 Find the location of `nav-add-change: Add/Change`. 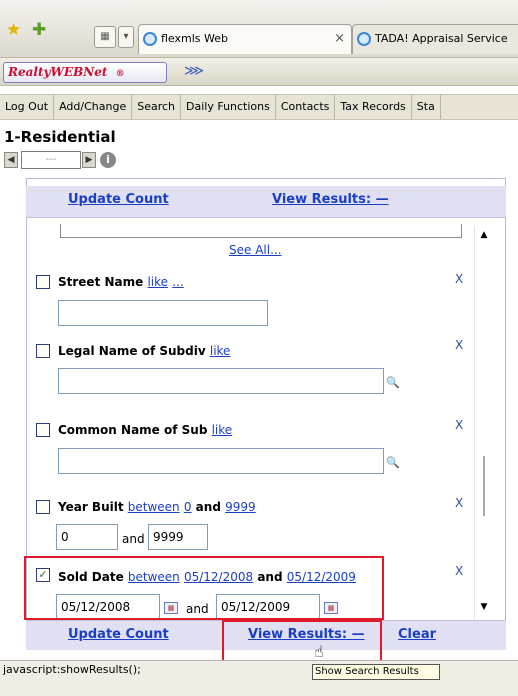

nav-add-change: Add/Change is located at coordinates (93, 107).